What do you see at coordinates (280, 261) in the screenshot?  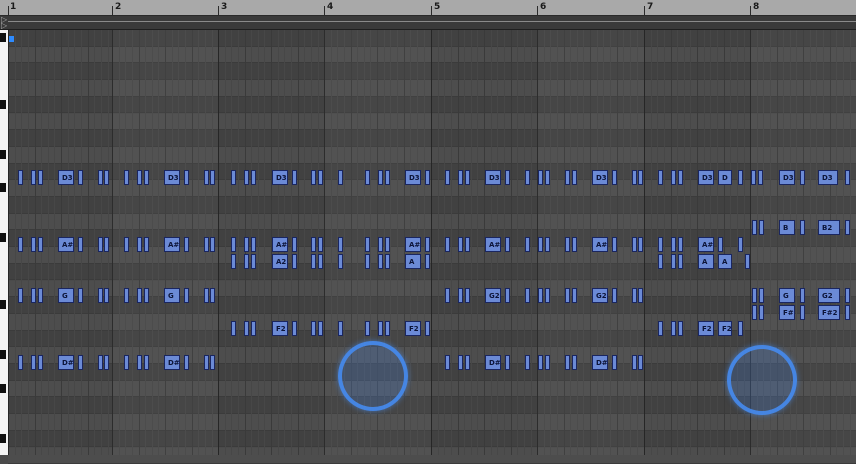 I see `midi-note: A2` at bounding box center [280, 261].